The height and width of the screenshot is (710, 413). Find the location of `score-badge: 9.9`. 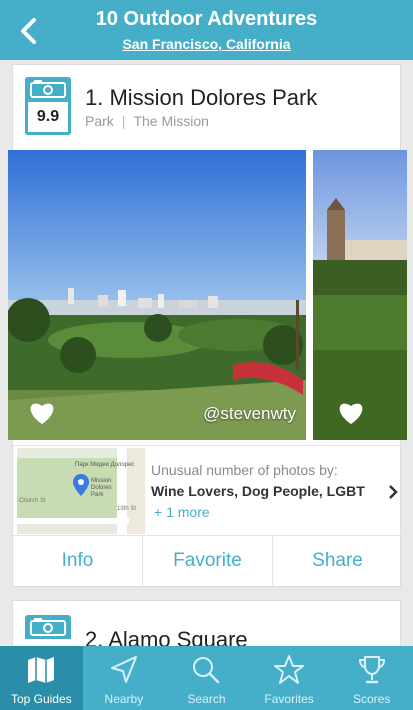

score-badge: 9.9 is located at coordinates (48, 106).